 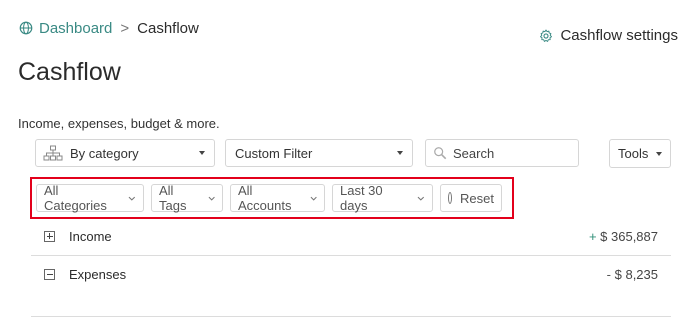 What do you see at coordinates (629, 236) in the screenshot?
I see `amount-value: $ 365,887` at bounding box center [629, 236].